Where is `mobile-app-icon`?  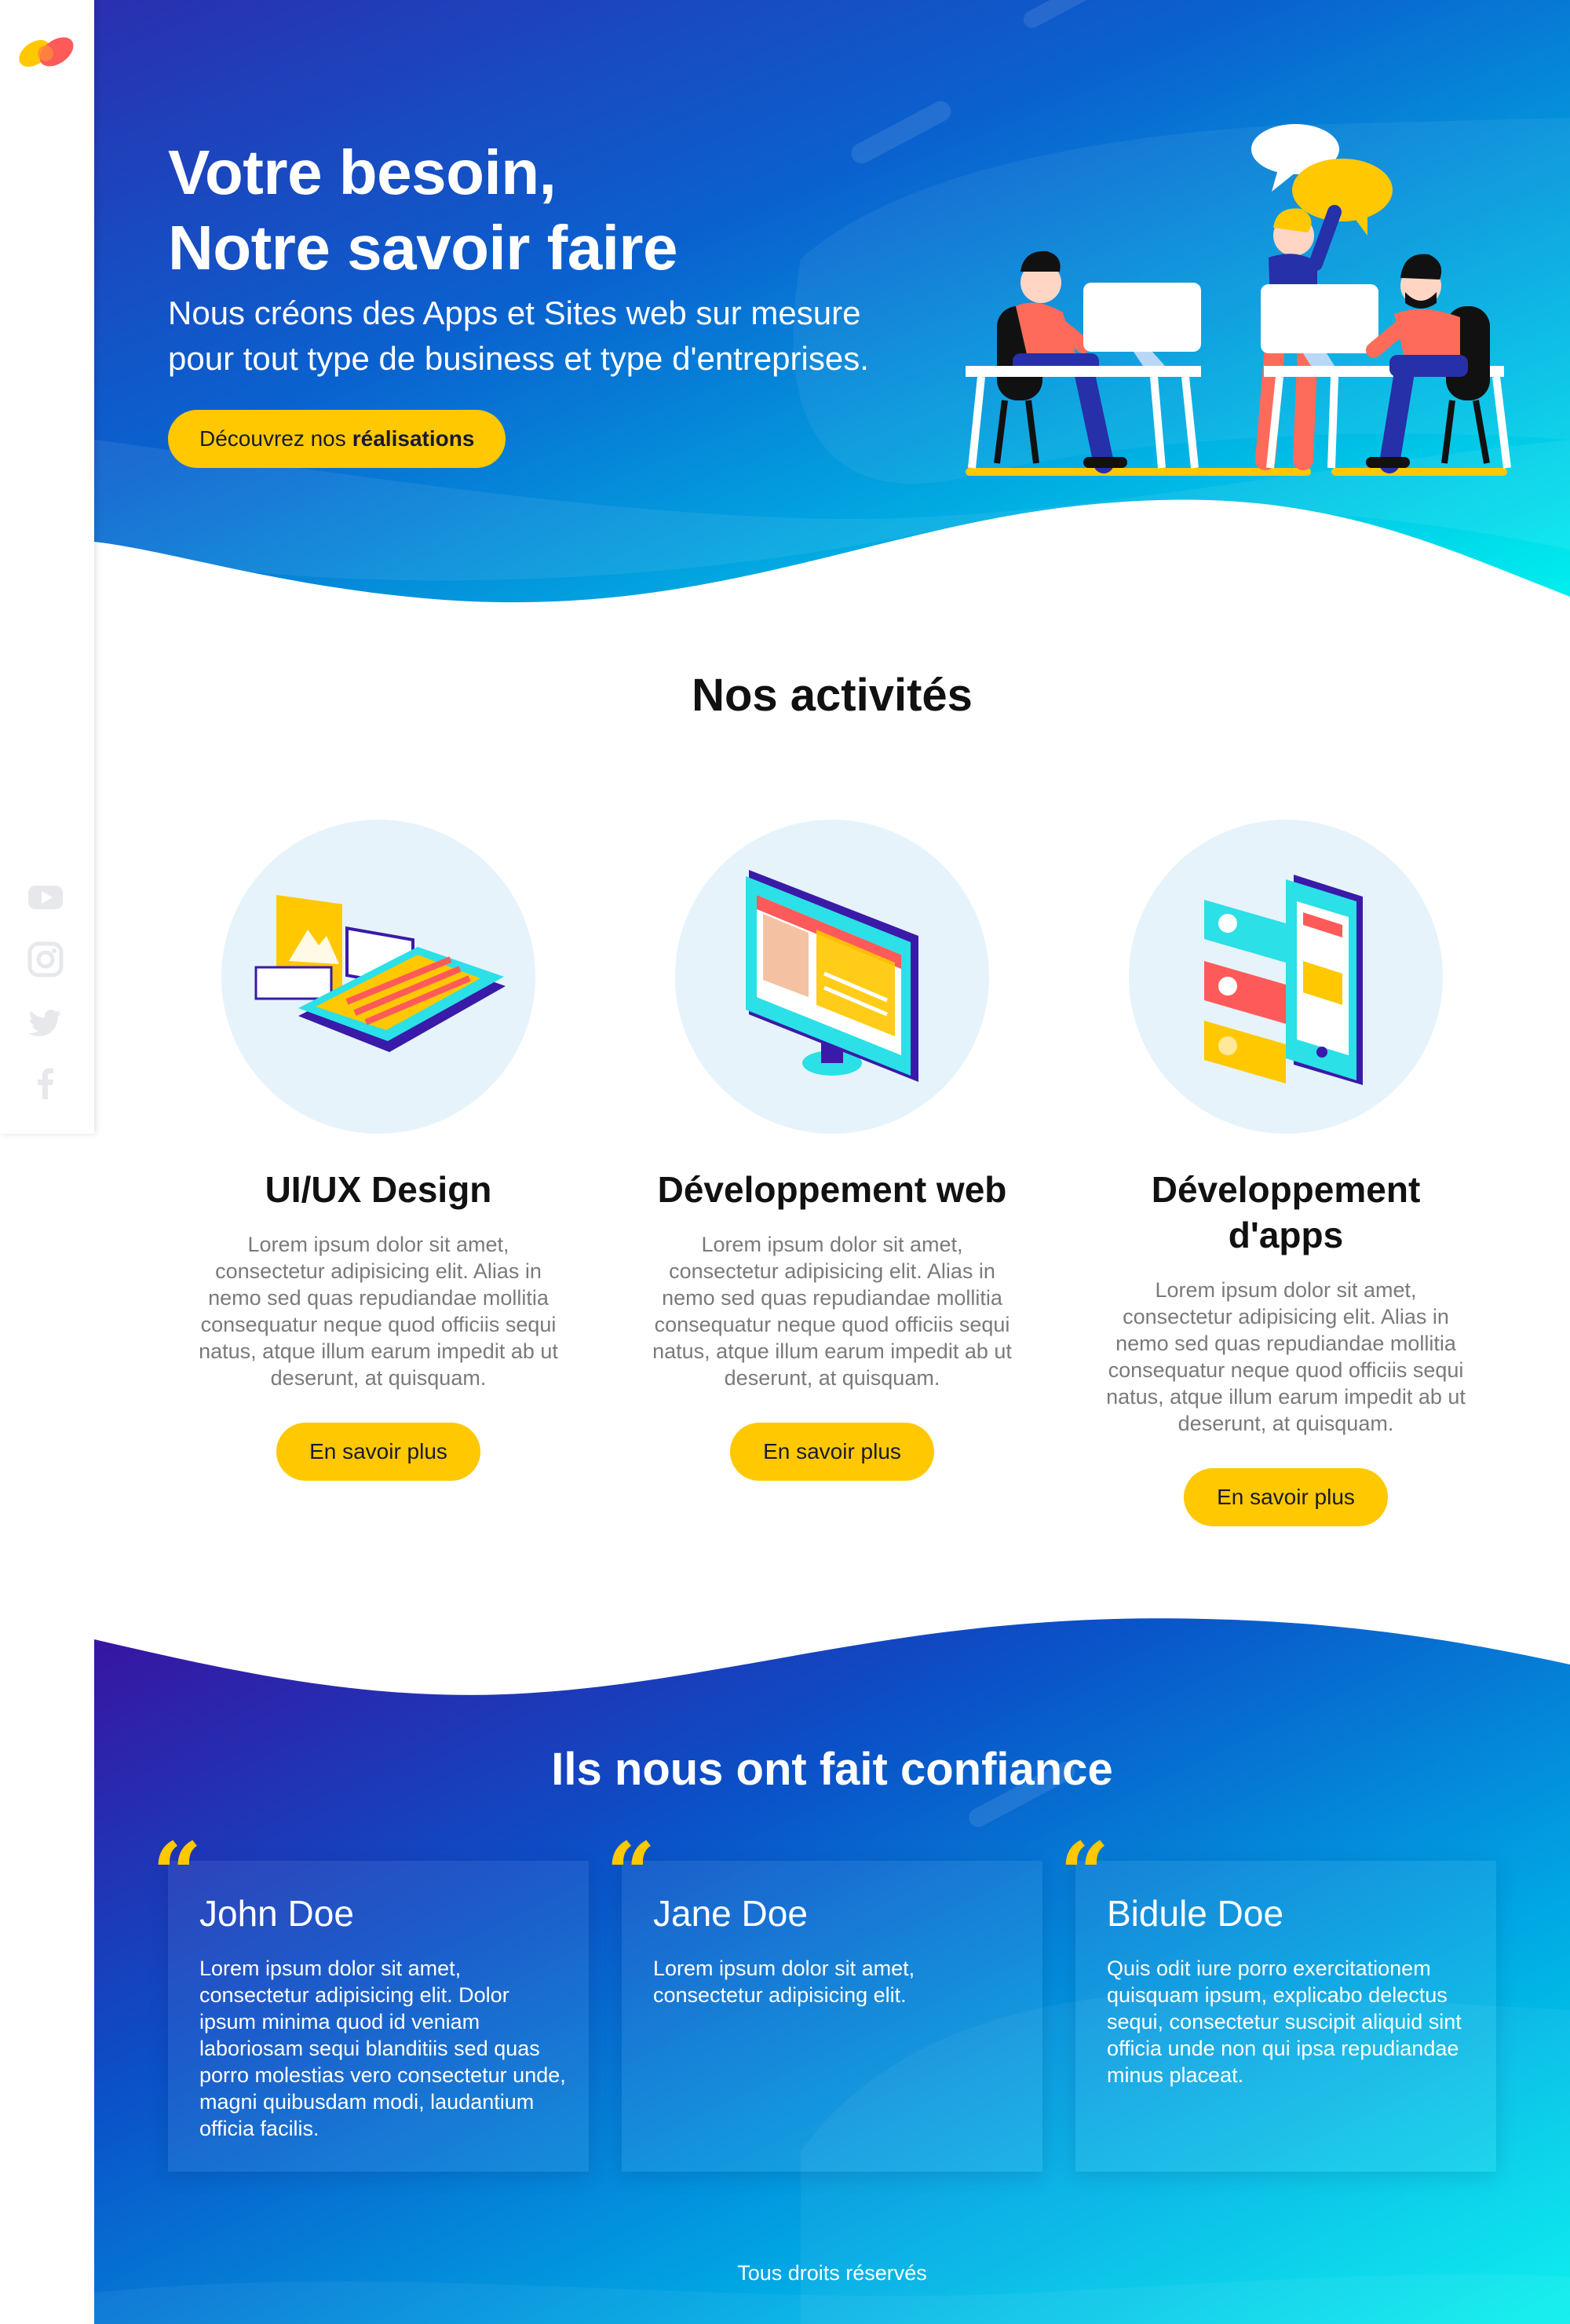 mobile-app-icon is located at coordinates (1283, 980).